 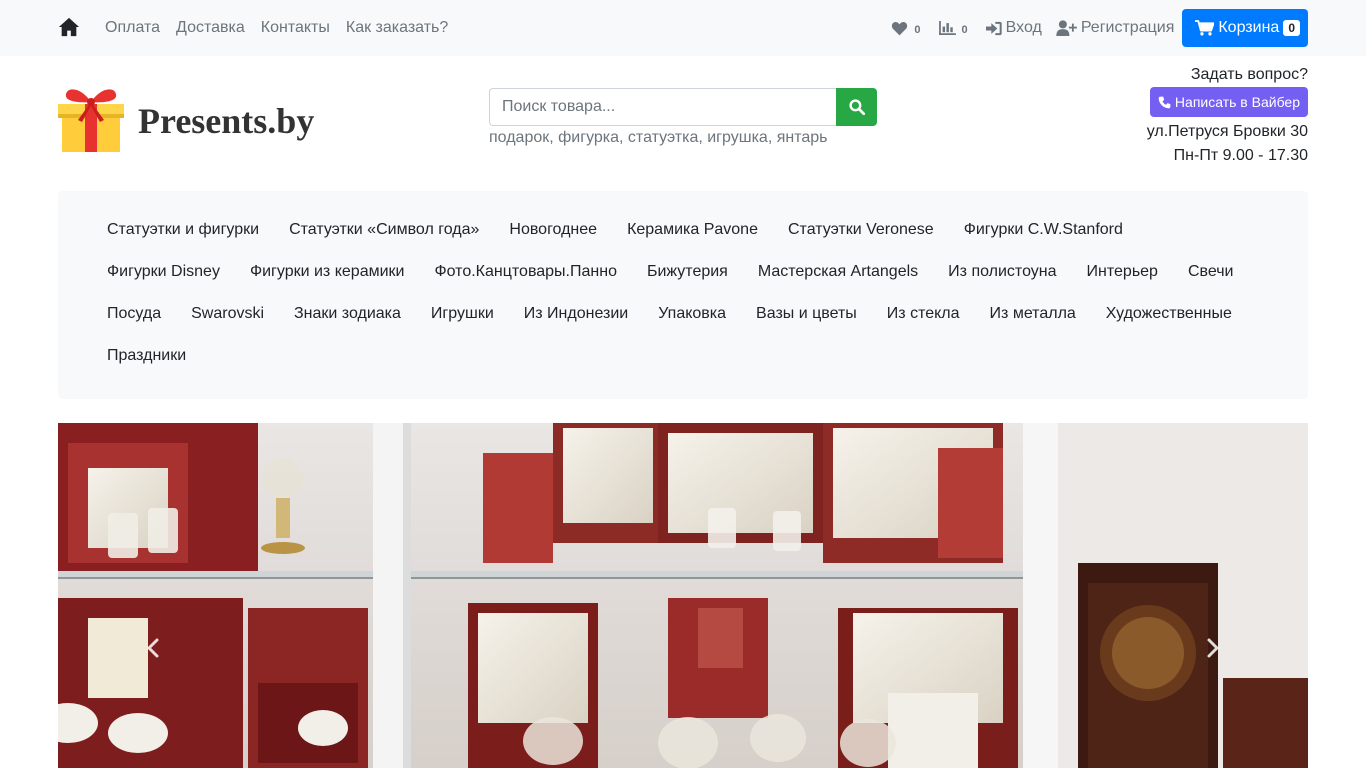 What do you see at coordinates (183, 230) in the screenshot?
I see `category-link: Статуэтки и фигурки` at bounding box center [183, 230].